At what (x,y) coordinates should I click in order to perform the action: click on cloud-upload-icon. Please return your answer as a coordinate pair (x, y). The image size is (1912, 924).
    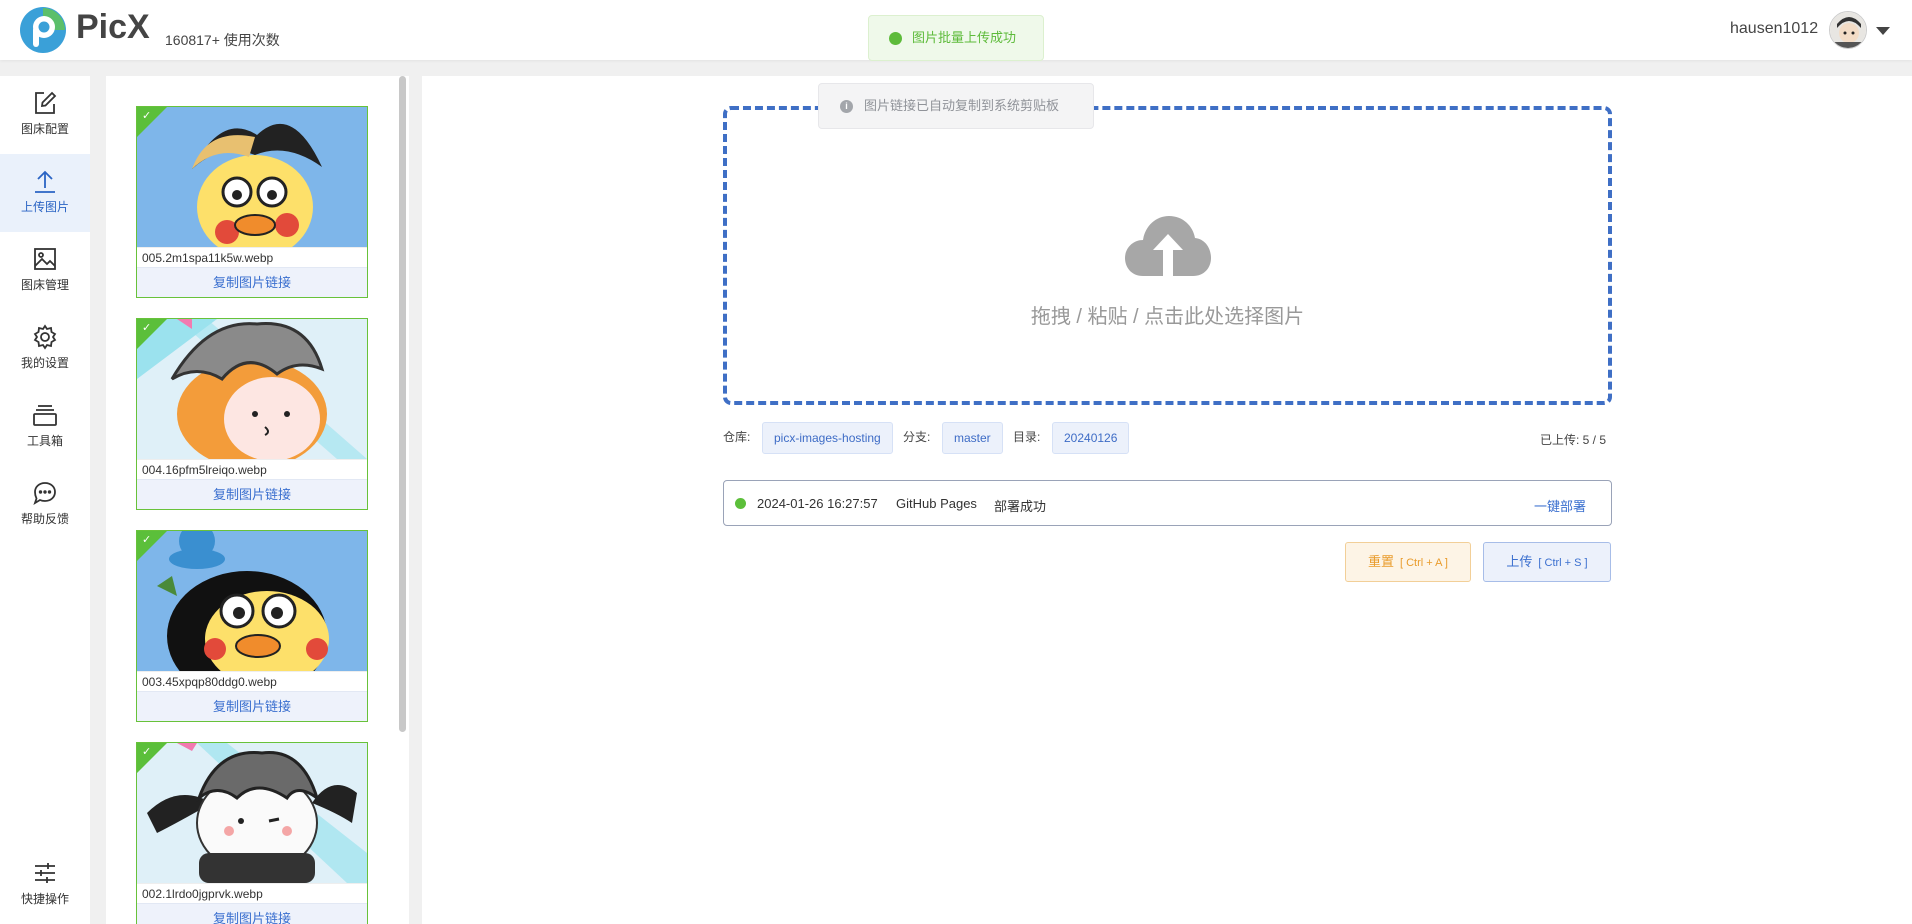
    Looking at the image, I should click on (1168, 246).